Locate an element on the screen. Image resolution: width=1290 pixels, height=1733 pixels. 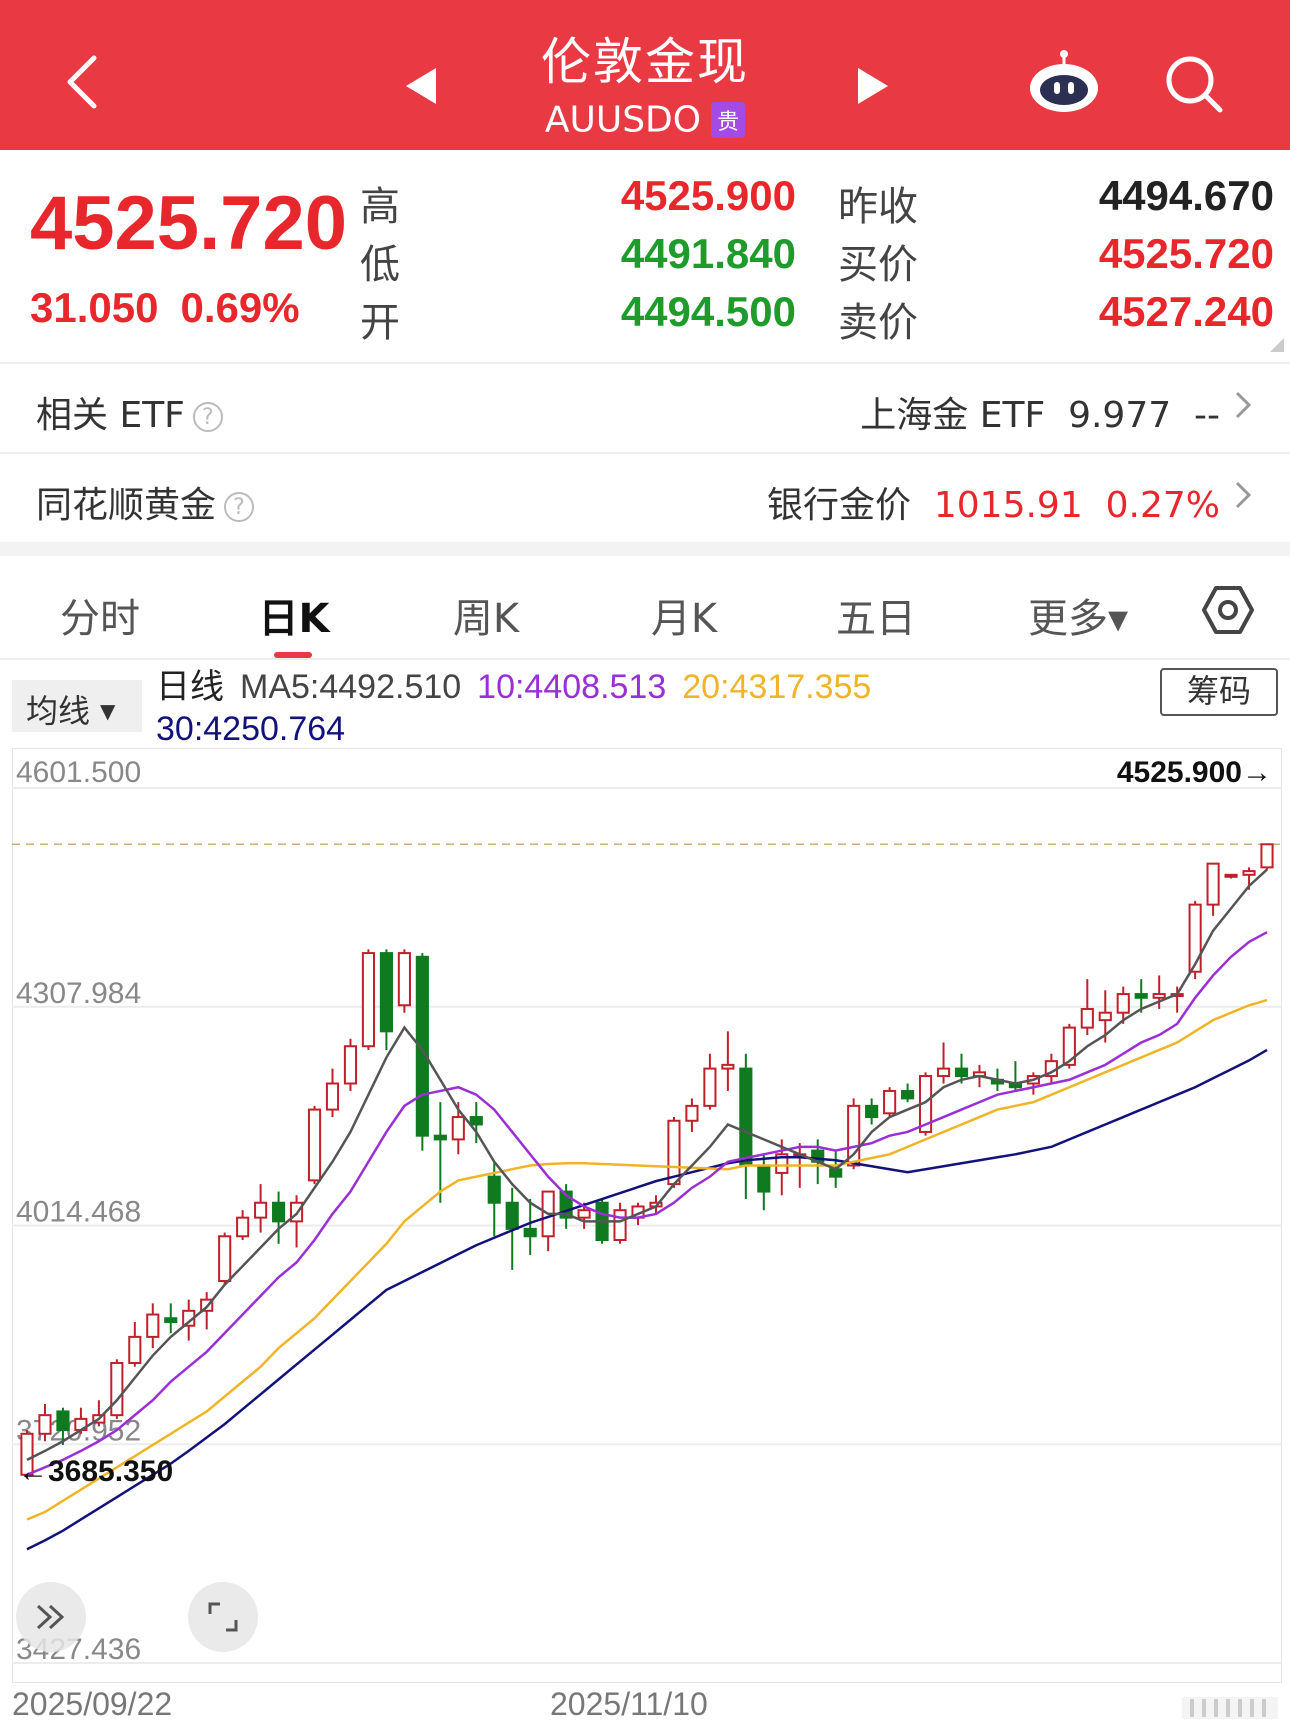
related-etf-quote: 上海金 ETF 9.977 -- is located at coordinates (1040, 412).